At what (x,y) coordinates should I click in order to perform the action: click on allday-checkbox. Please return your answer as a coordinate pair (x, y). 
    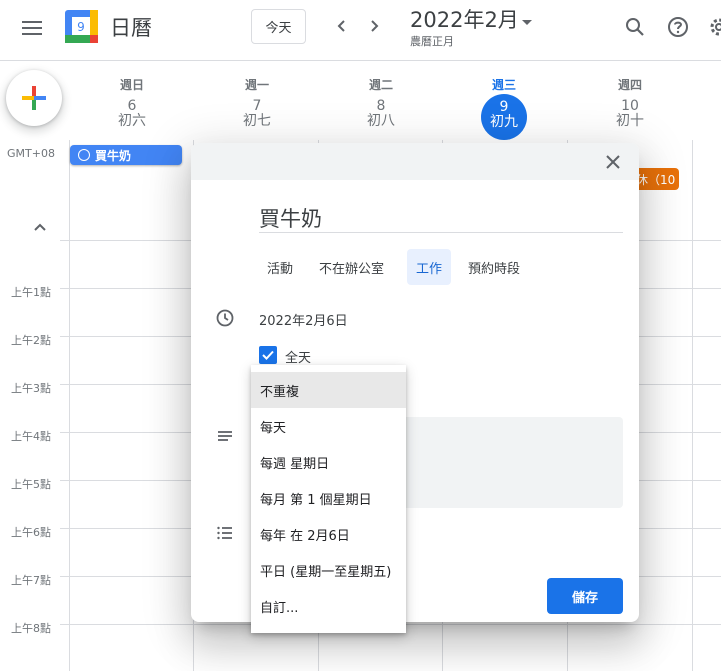
    Looking at the image, I should click on (268, 355).